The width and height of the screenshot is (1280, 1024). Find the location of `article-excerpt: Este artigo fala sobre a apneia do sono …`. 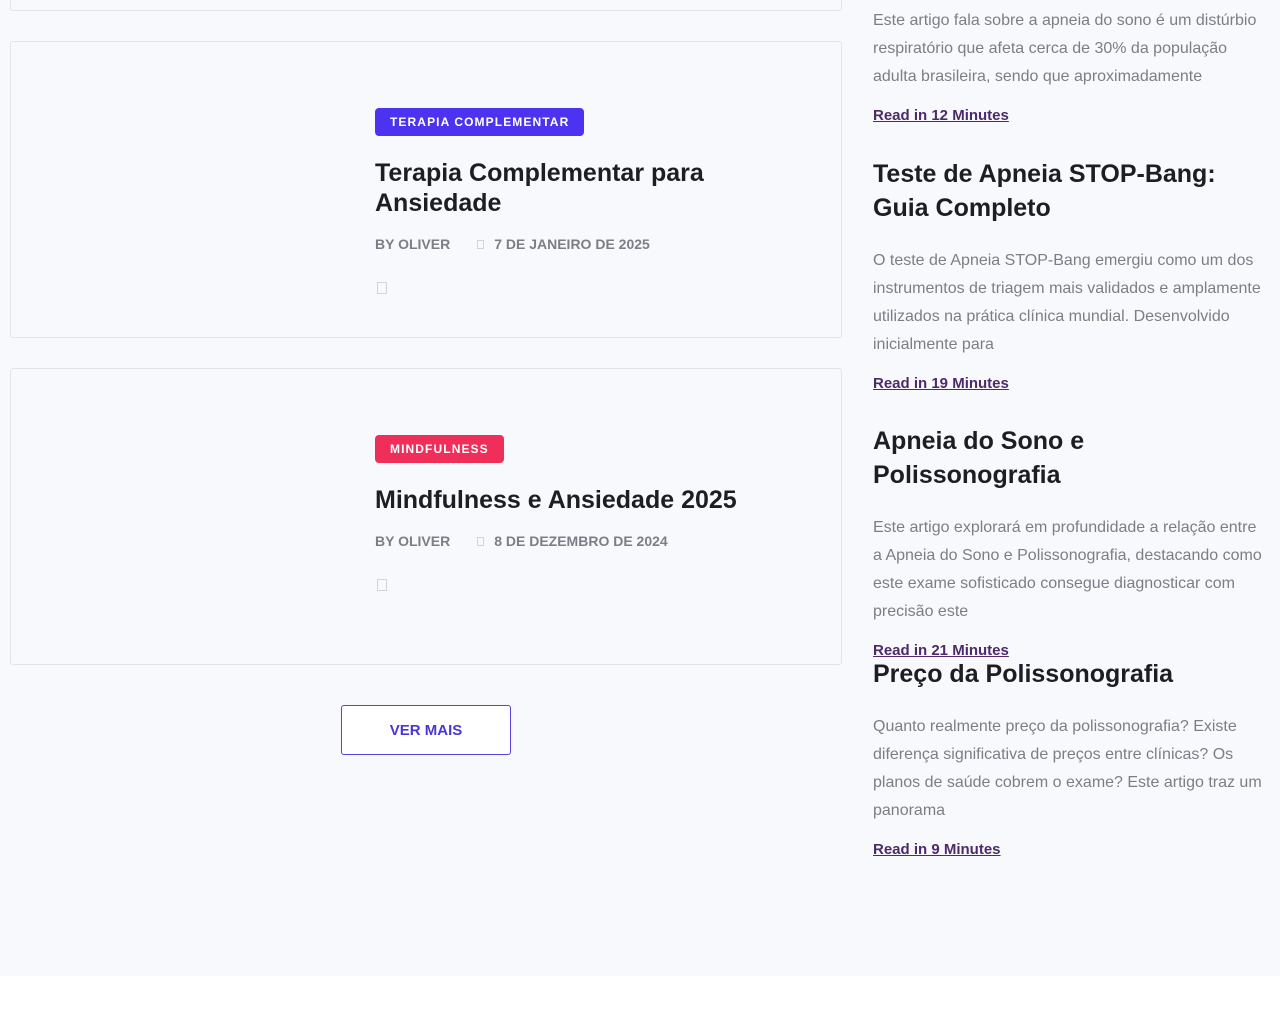

article-excerpt: Este artigo fala sobre a apneia do sono … is located at coordinates (1065, 48).